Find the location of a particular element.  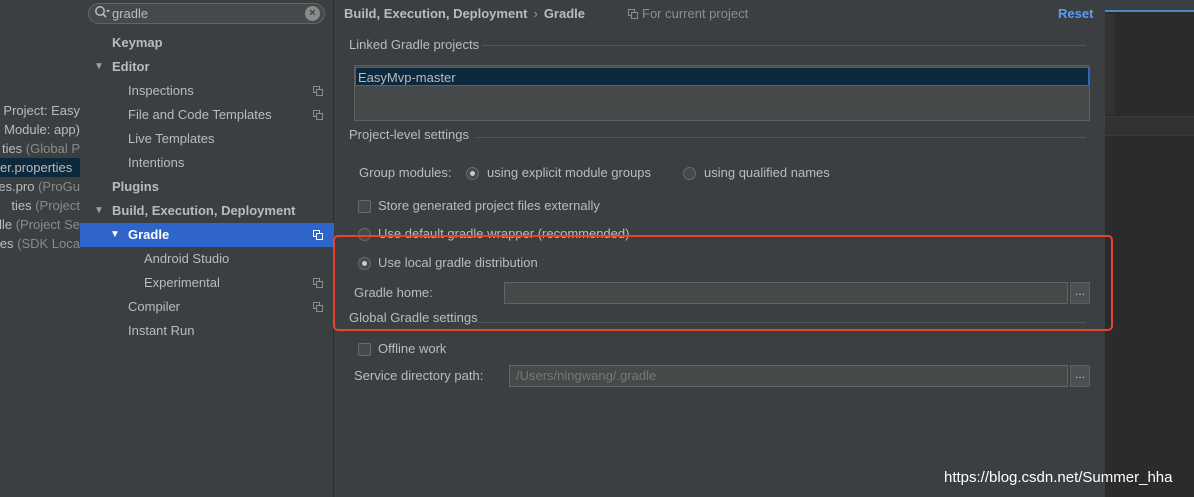

breadcrumb-parent: Build, Execution, Deployment is located at coordinates (435, 13).